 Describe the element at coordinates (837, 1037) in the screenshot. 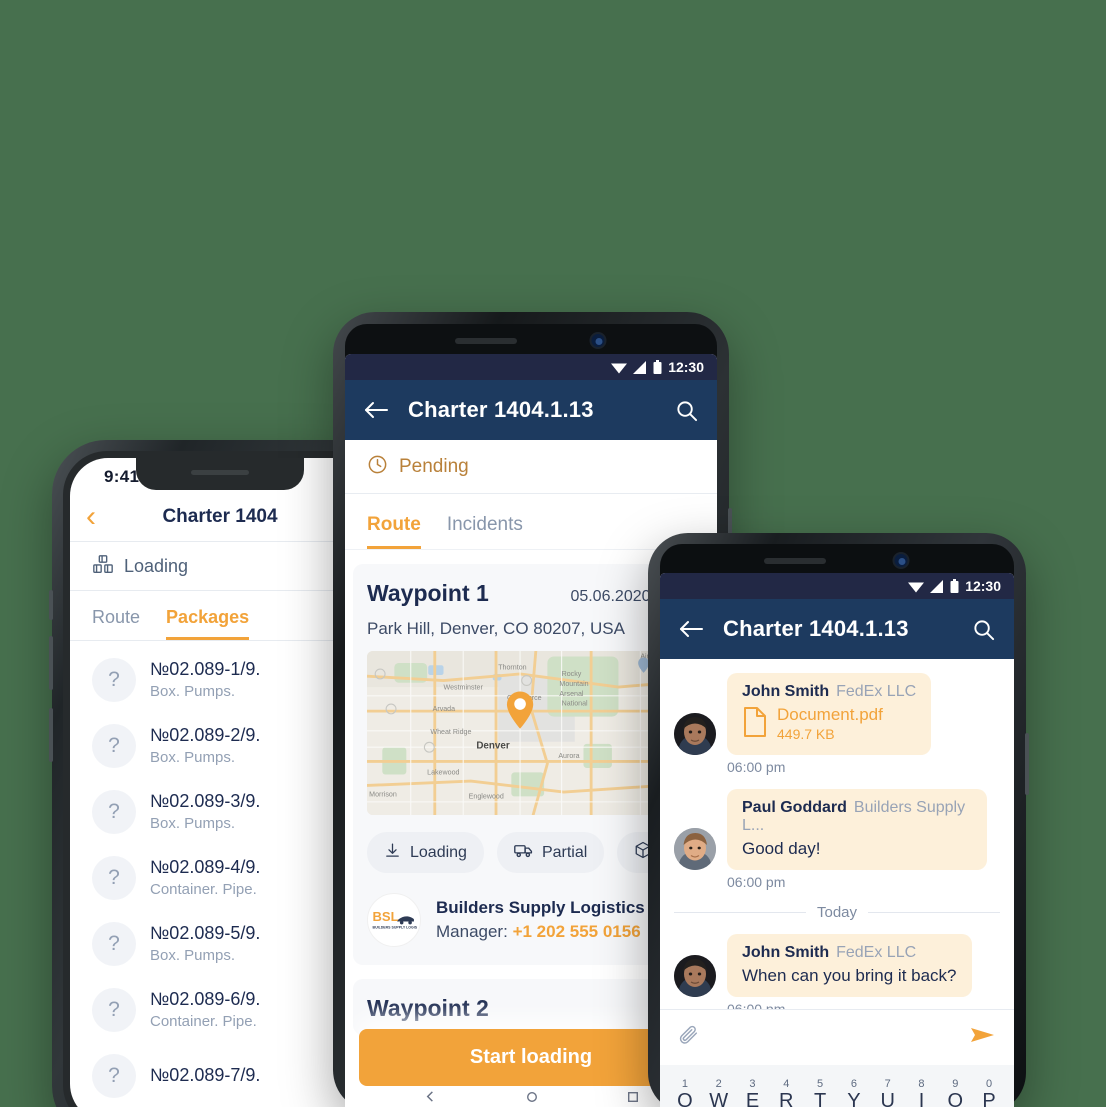

I see `chat-input-bar` at that location.